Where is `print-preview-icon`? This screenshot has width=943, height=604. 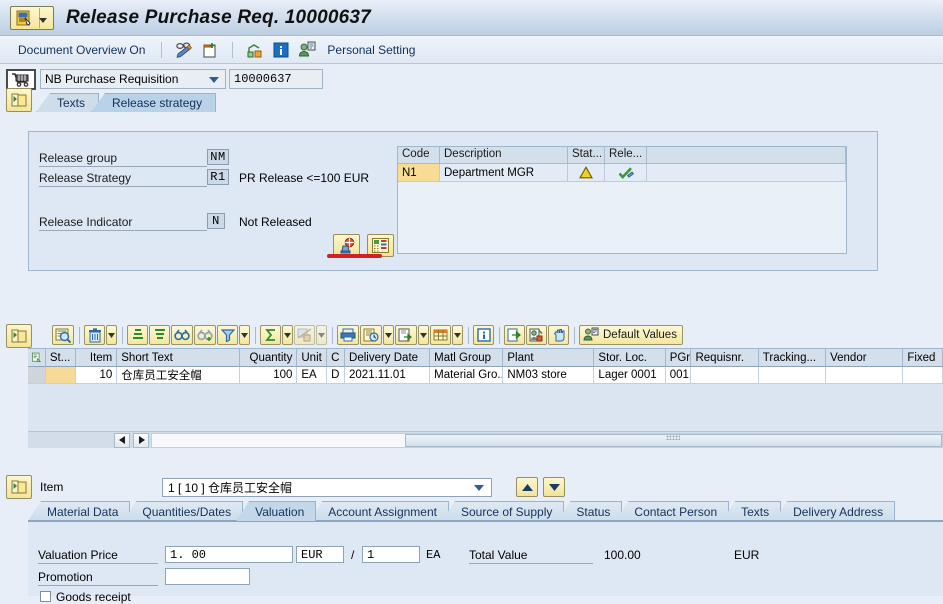
print-preview-icon is located at coordinates (255, 50).